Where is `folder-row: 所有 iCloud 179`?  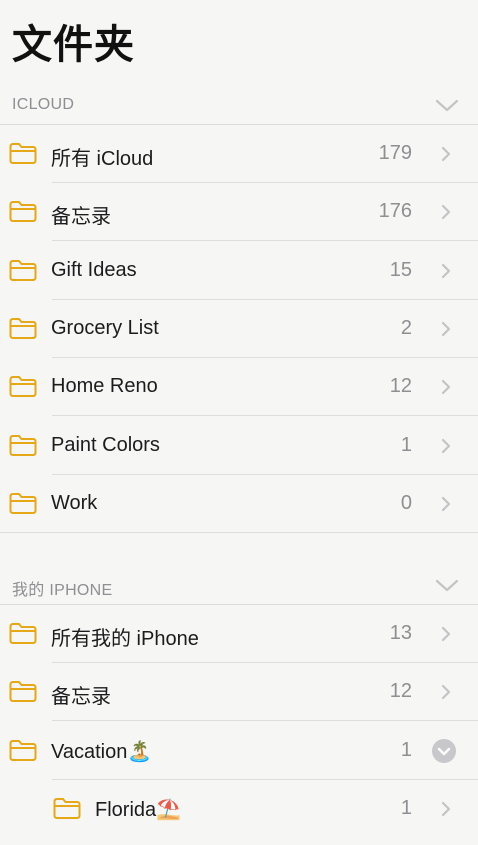
folder-row: 所有 iCloud 179 is located at coordinates (239, 154).